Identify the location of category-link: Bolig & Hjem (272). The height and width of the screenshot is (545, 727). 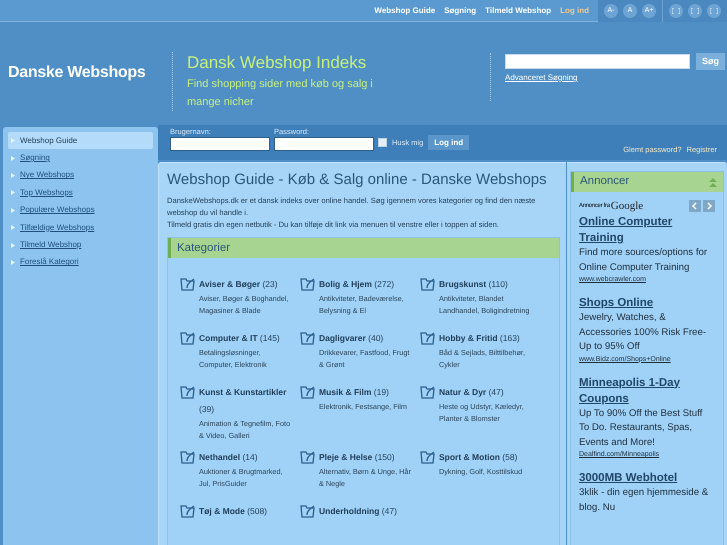
(369, 284).